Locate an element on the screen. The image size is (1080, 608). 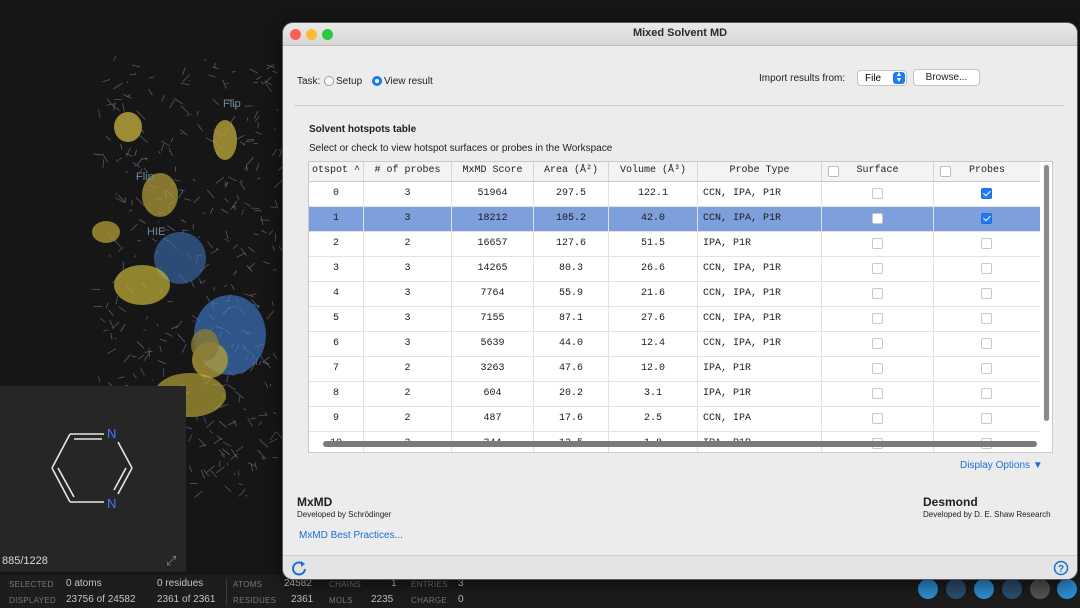
import-source-select: File ▲ ▼ is located at coordinates (882, 78).